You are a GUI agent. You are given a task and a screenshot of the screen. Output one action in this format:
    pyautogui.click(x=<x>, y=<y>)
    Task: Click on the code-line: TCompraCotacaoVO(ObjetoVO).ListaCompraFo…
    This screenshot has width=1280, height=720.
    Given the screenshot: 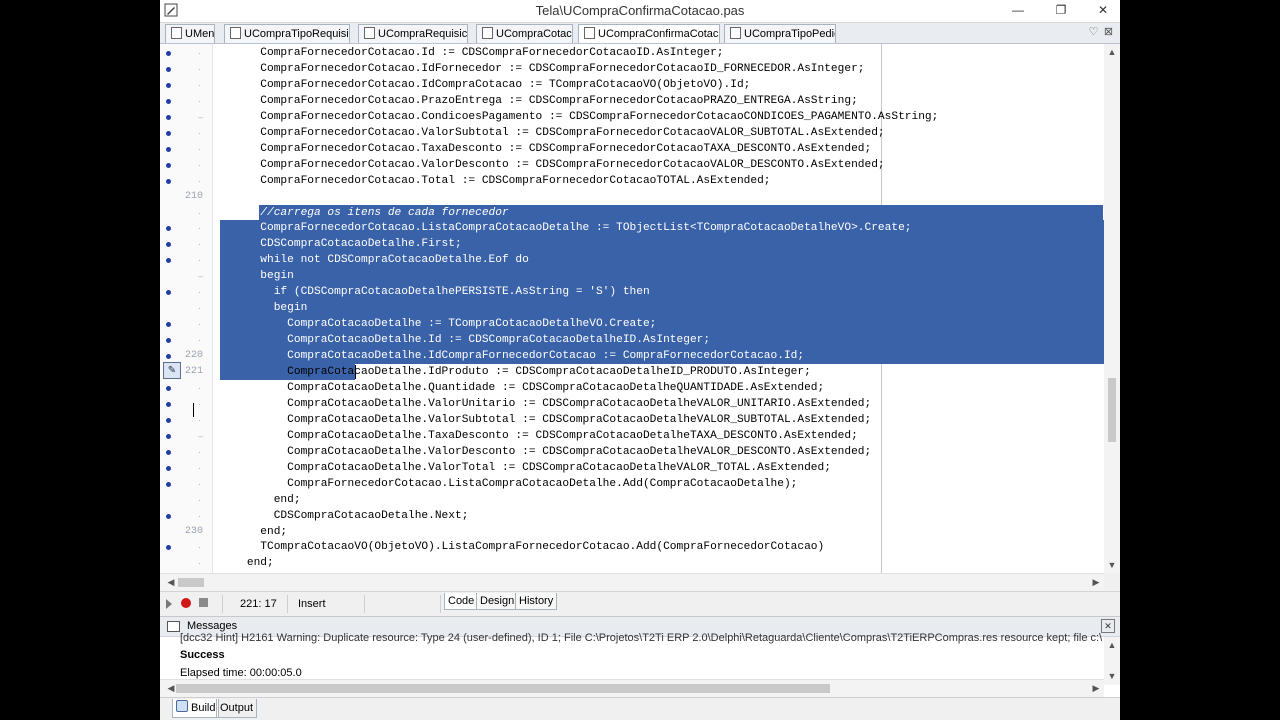 What is the action you would take?
    pyautogui.click(x=522, y=547)
    